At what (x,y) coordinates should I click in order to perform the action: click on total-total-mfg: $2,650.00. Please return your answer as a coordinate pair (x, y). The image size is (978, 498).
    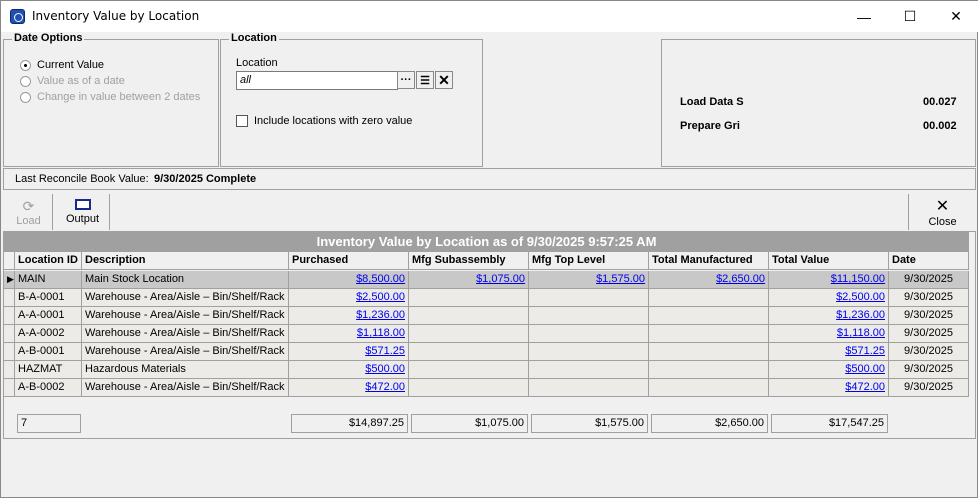
    Looking at the image, I should click on (709, 423).